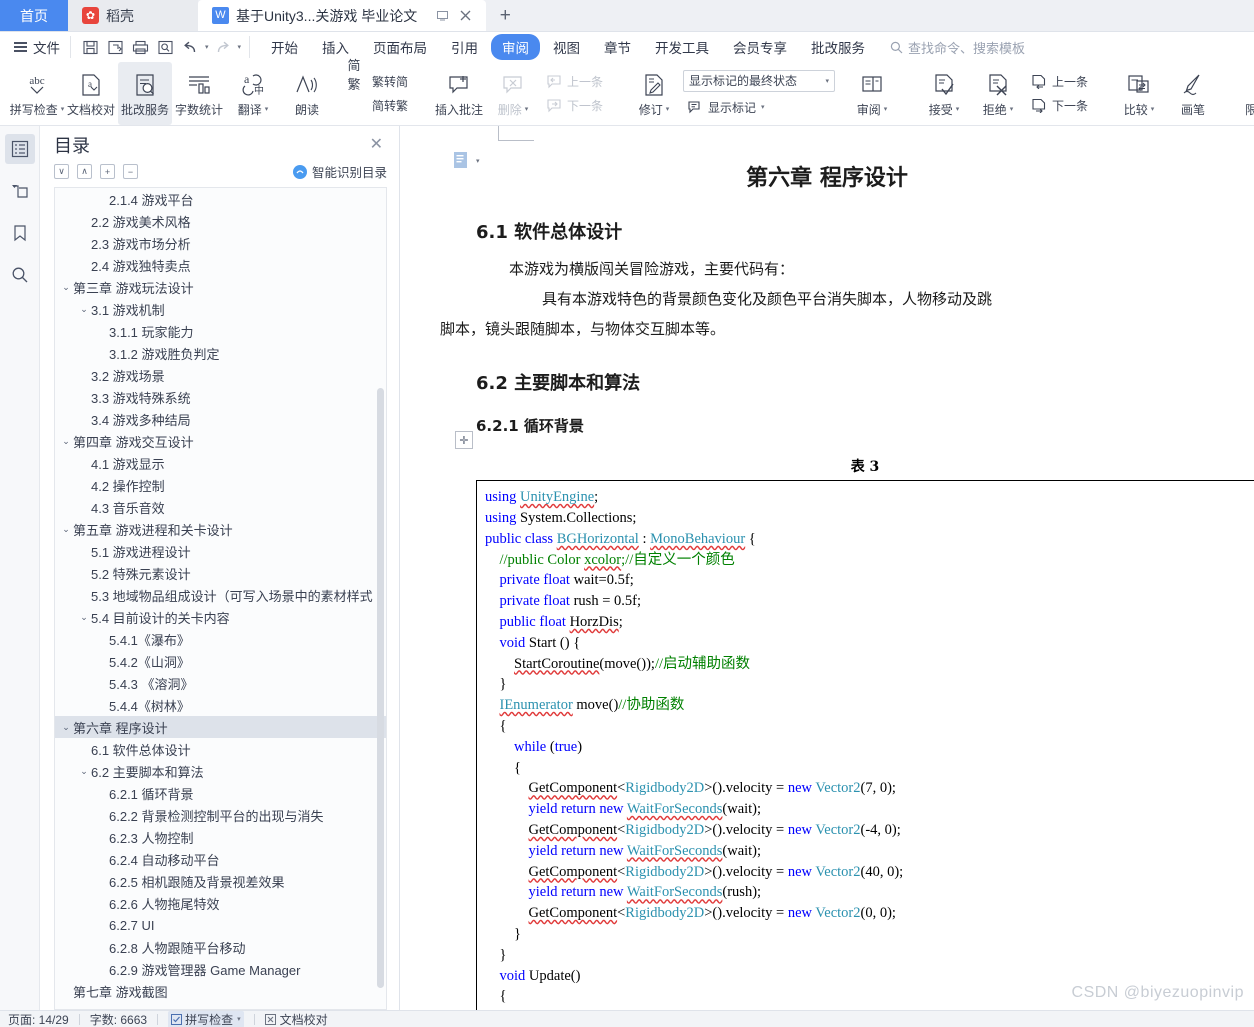 This screenshot has width=1254, height=1027. I want to click on tab-correction-service: 批改服务, so click(838, 47).